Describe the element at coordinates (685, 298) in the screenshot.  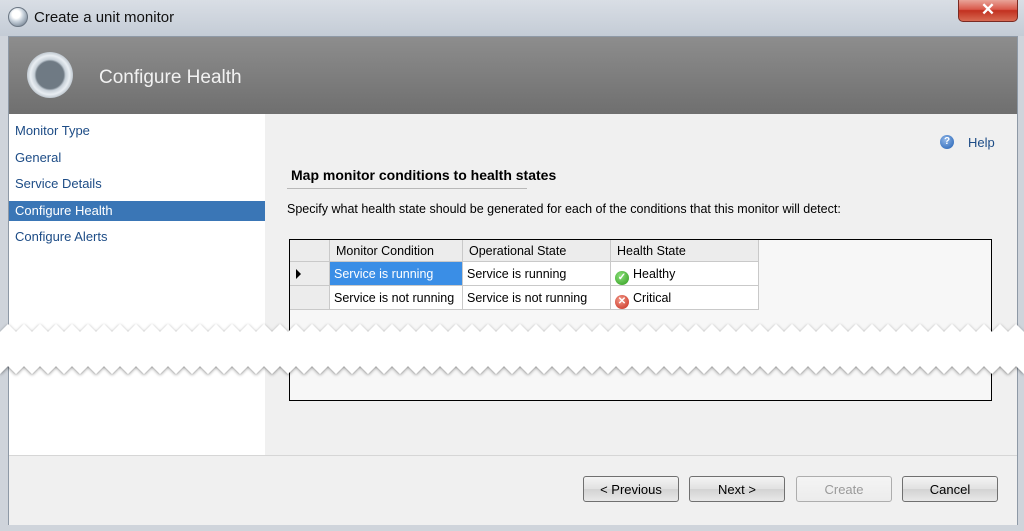
I see `cell-health-2: ✕ Critical` at that location.